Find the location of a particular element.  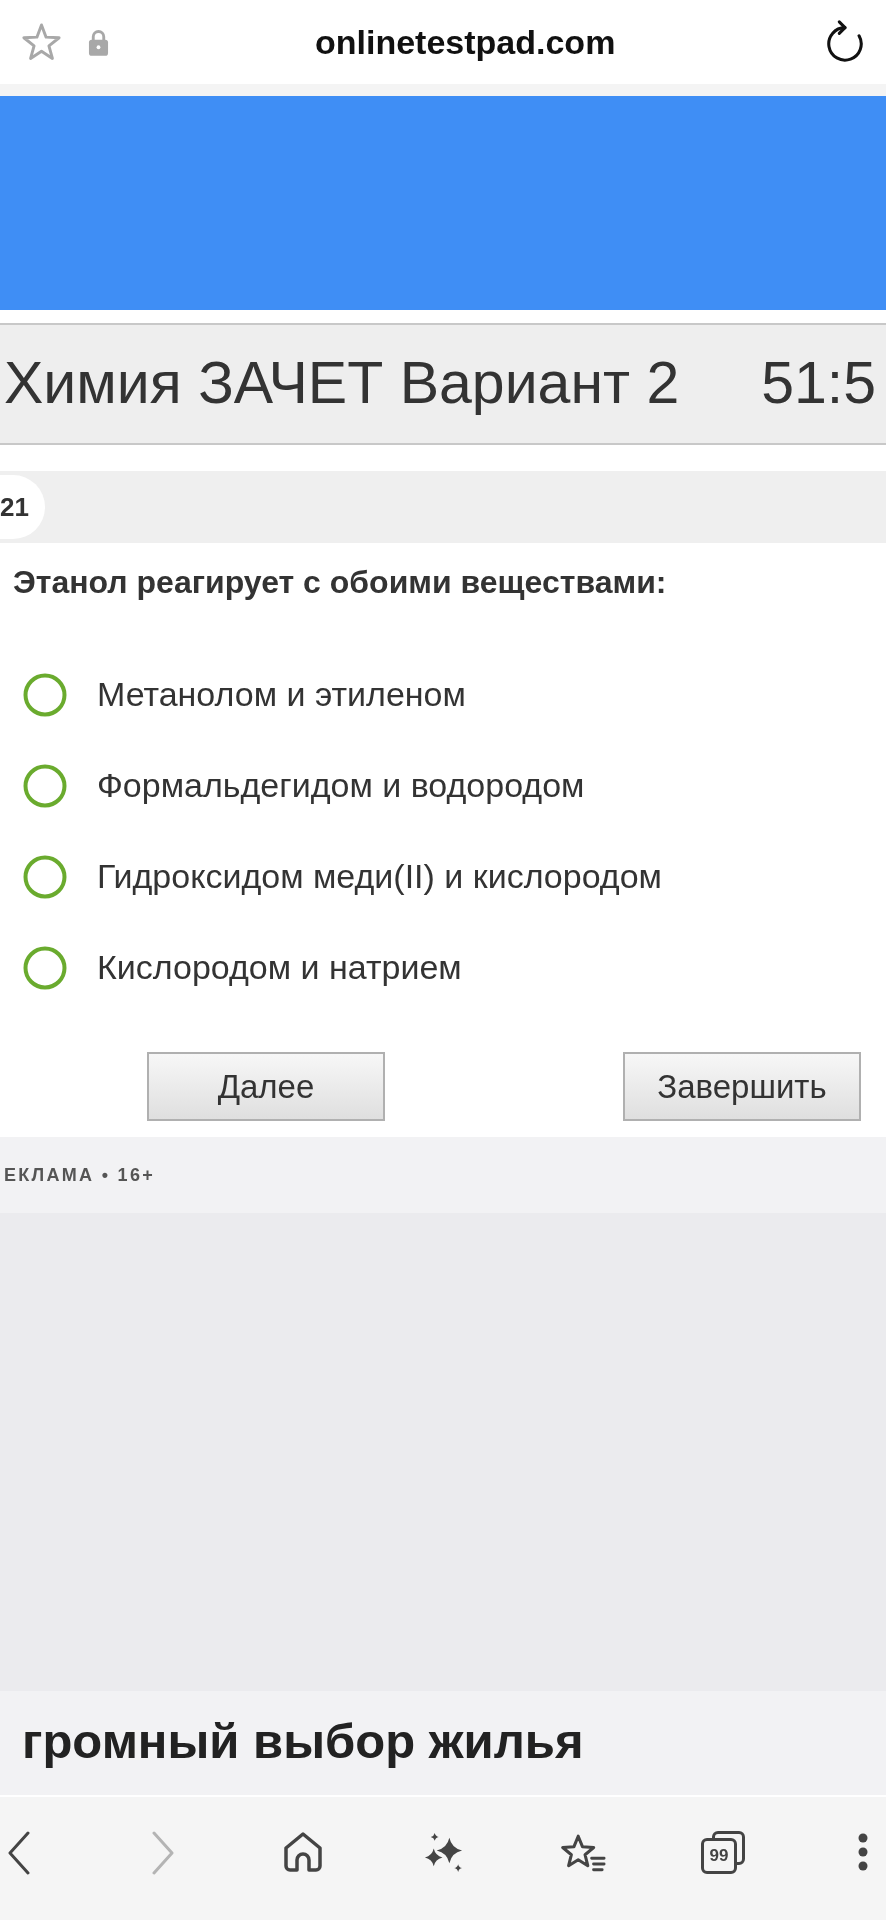

home-icon is located at coordinates (303, 1852).